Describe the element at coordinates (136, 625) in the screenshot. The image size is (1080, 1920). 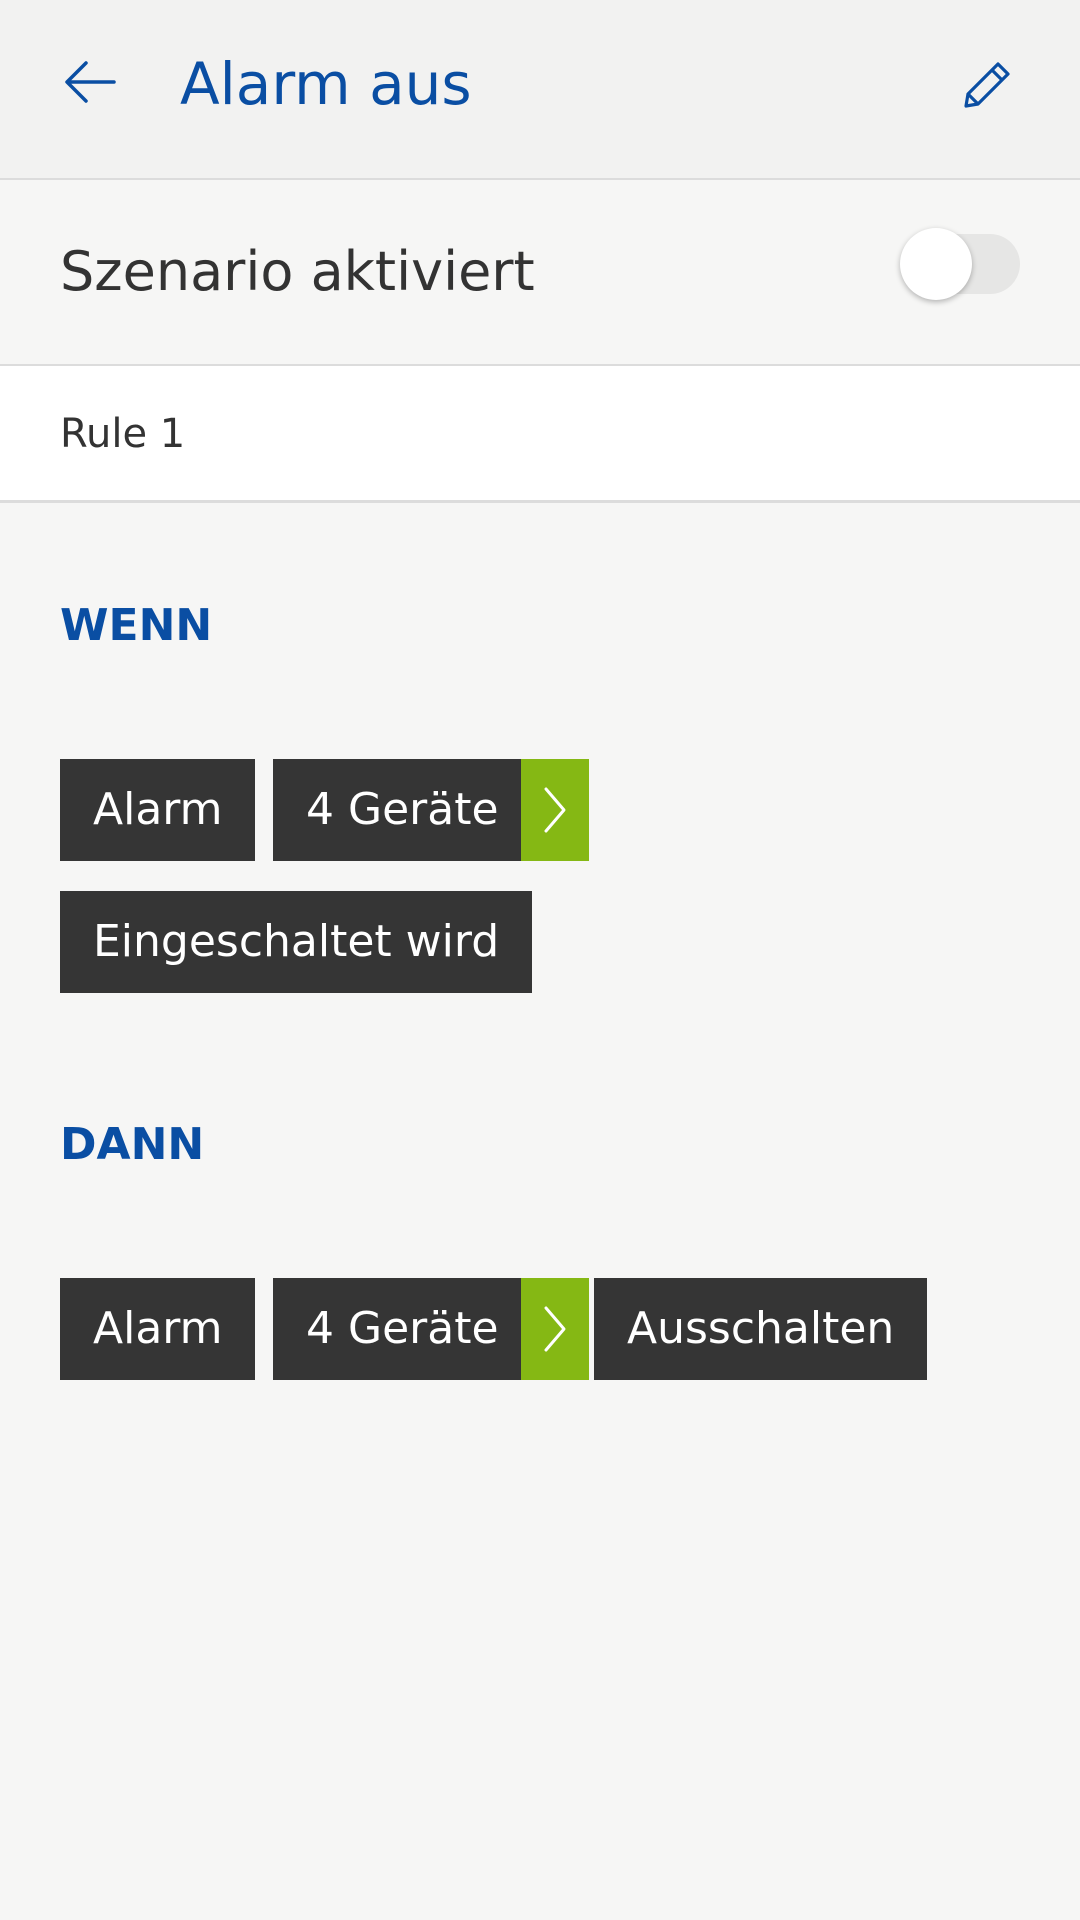
I see `when-heading: WENN` at that location.